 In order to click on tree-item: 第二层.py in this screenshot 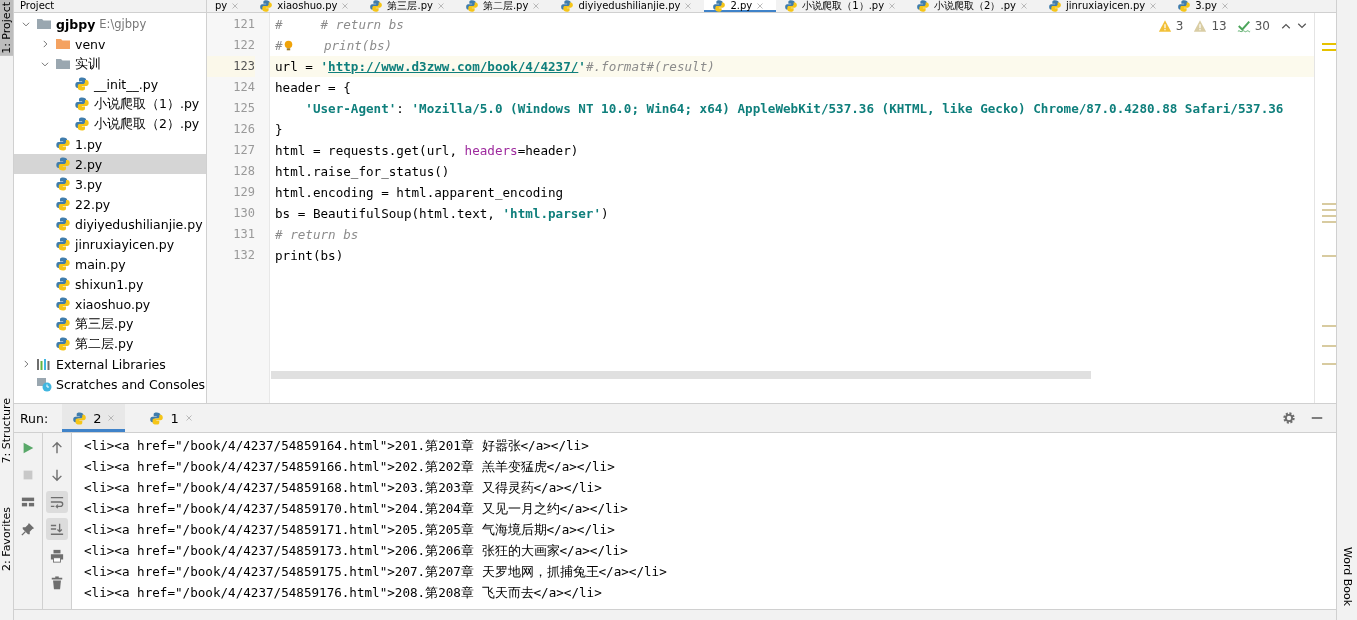, I will do `click(110, 344)`.